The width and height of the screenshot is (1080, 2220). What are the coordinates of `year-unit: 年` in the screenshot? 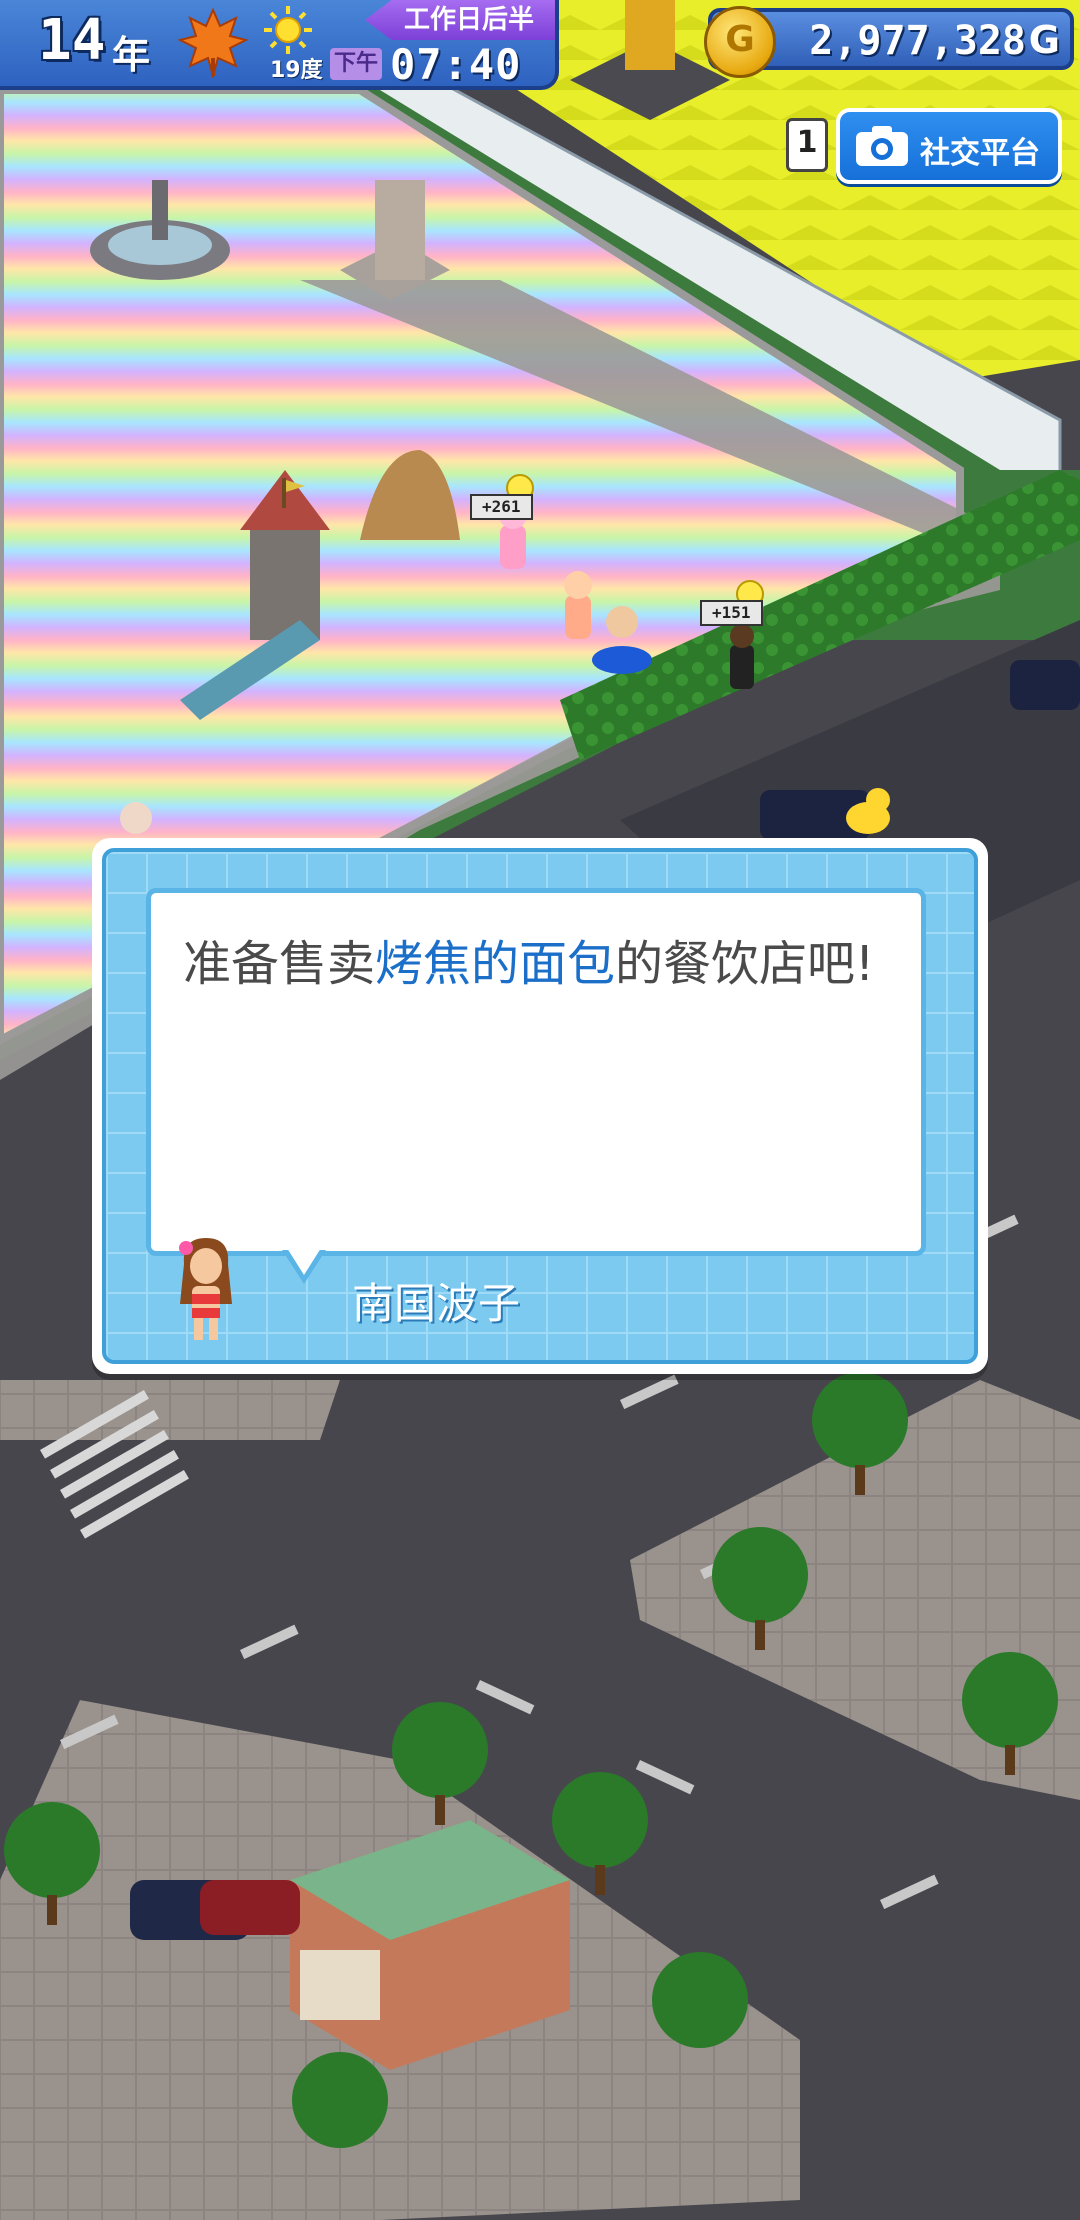 It's located at (131, 55).